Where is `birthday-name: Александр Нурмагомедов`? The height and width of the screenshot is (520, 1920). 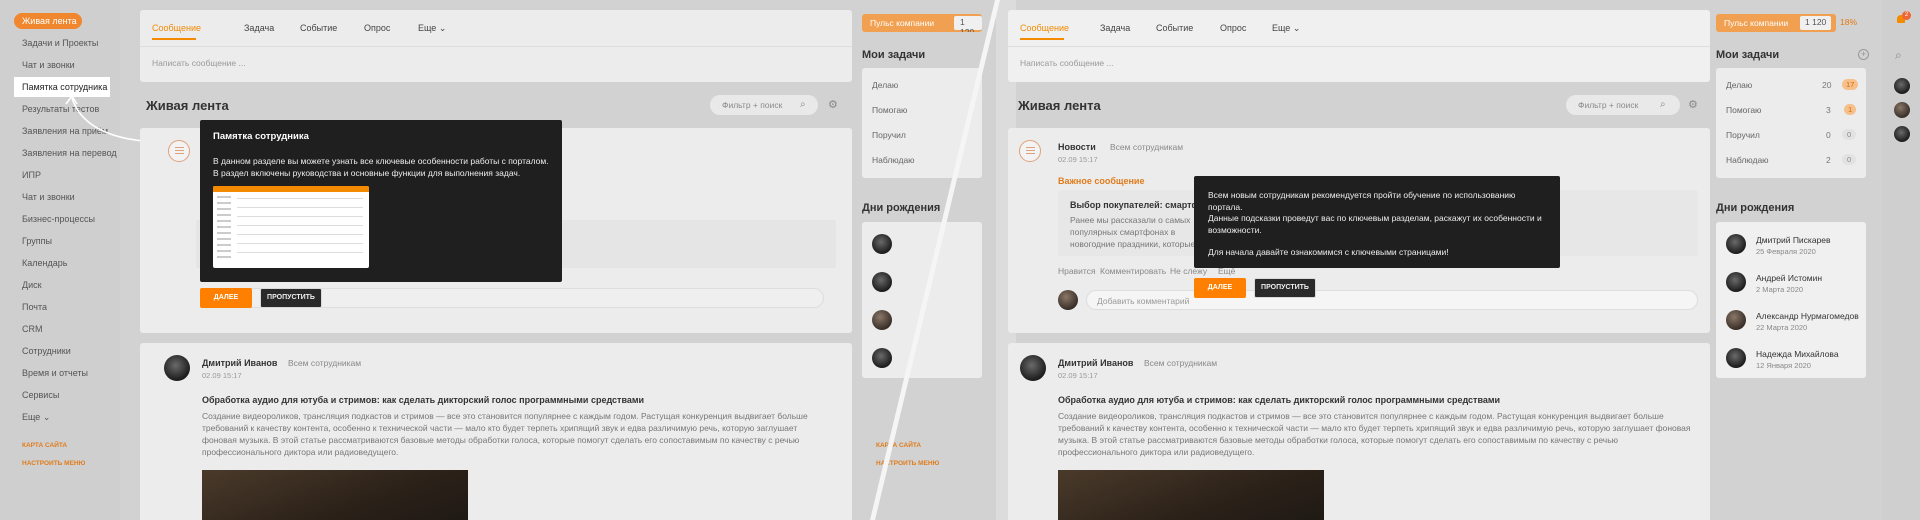
birthday-name: Александр Нурмагомедов is located at coordinates (1807, 316).